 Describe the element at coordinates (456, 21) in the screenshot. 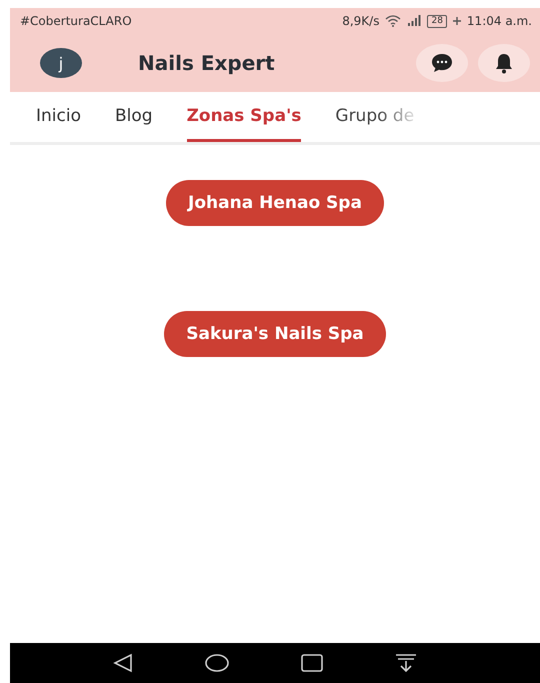

I see `charging-icon` at that location.